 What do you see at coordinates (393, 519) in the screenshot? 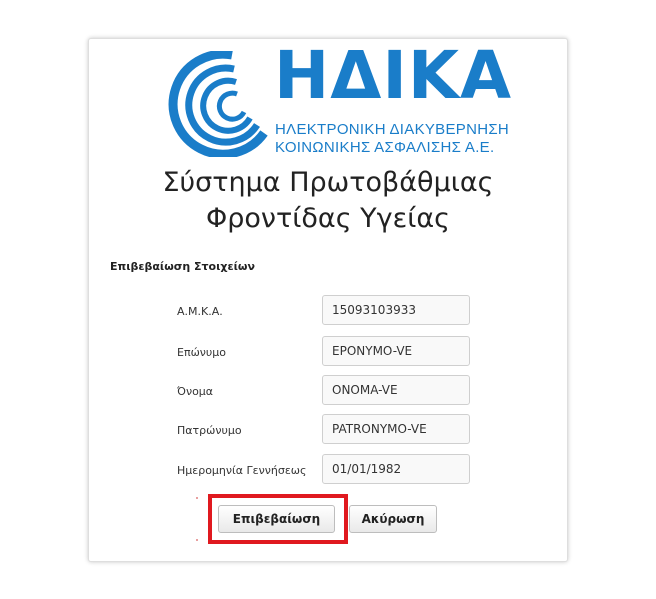
I see `cancel-button: Ακύρωση` at bounding box center [393, 519].